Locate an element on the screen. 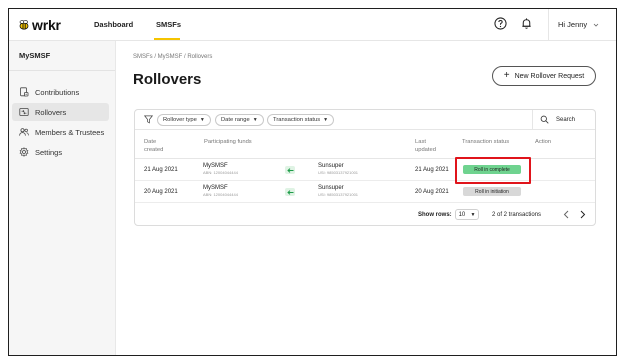 Image resolution: width=626 pixels, height=364 pixels. sidebar-item-members-trustees: Members & Trustees is located at coordinates (60, 132).